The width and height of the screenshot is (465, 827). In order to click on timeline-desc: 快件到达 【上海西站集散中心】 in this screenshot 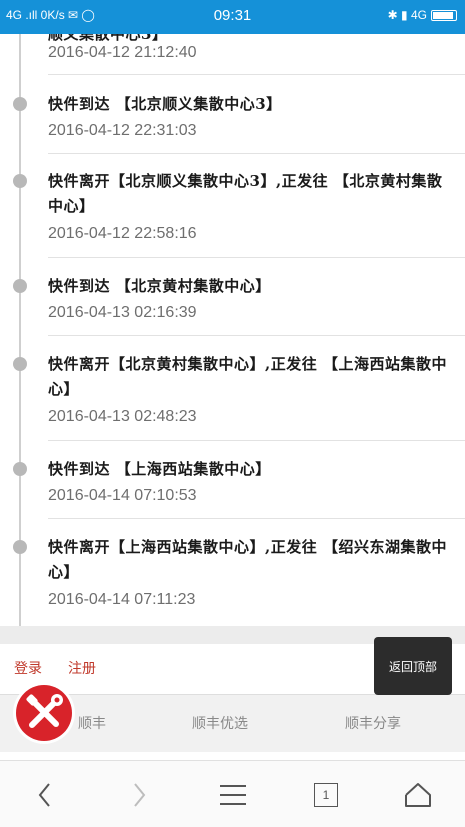, I will do `click(159, 469)`.